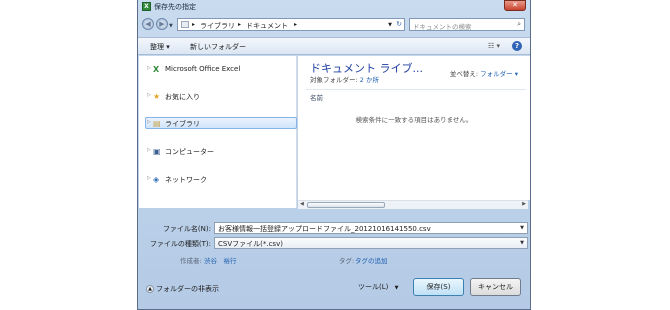  Describe the element at coordinates (291, 24) in the screenshot. I see `address-bar: ▸ ライブラリ ▸ ドキュメント ▸ ▼ ↻` at that location.